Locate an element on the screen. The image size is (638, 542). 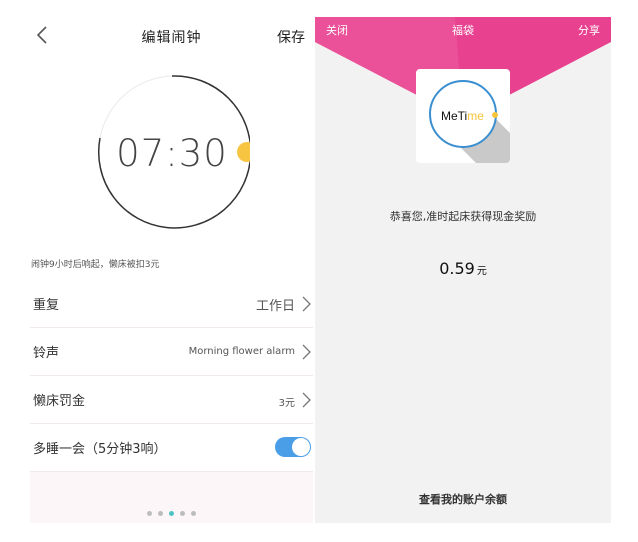
reward-message: 恭喜您,准时起床获得现金奖励 is located at coordinates (463, 216).